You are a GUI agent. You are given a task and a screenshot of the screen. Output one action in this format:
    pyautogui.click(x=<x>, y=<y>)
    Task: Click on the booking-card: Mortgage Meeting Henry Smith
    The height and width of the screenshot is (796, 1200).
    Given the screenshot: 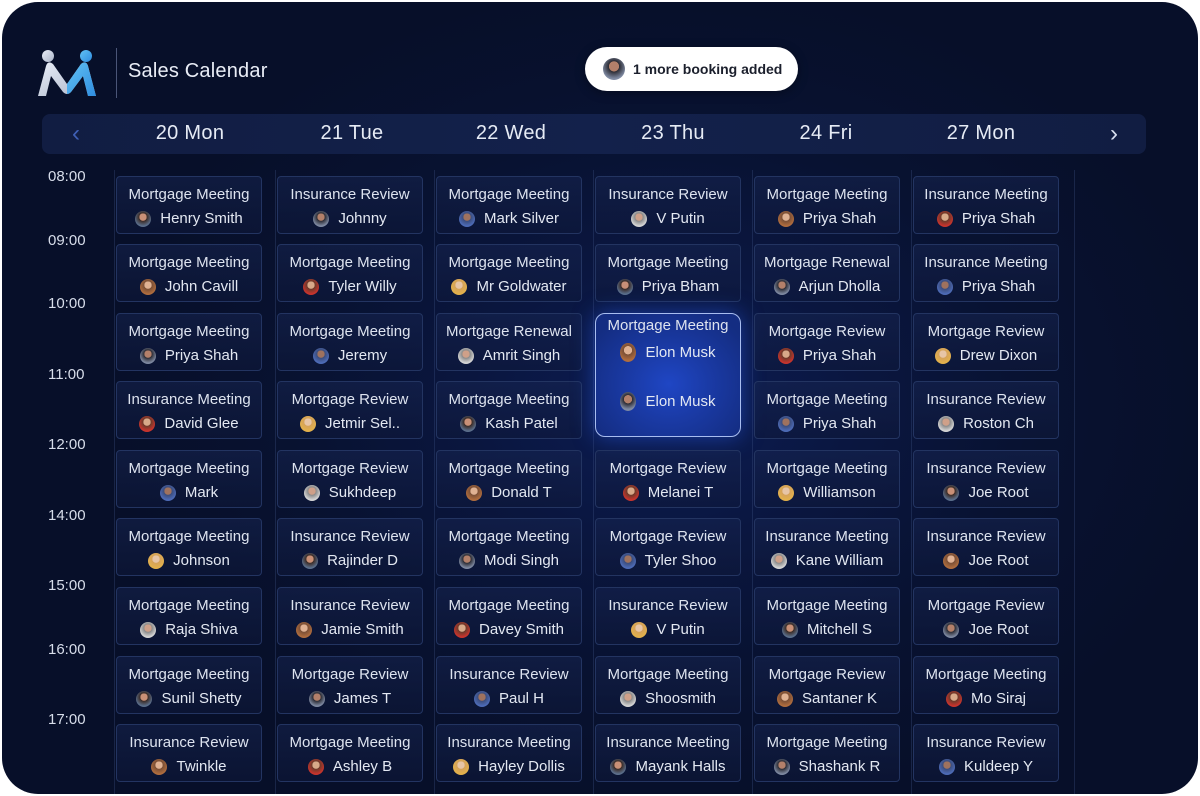 What is the action you would take?
    pyautogui.click(x=189, y=205)
    